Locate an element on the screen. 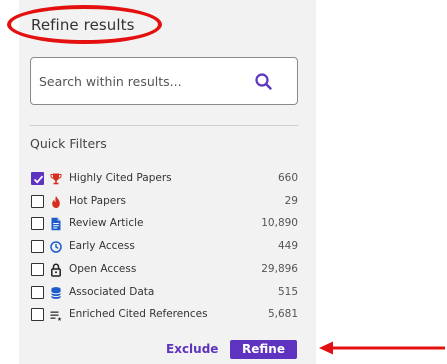 This screenshot has height=364, width=447. trophy-icon is located at coordinates (56, 179).